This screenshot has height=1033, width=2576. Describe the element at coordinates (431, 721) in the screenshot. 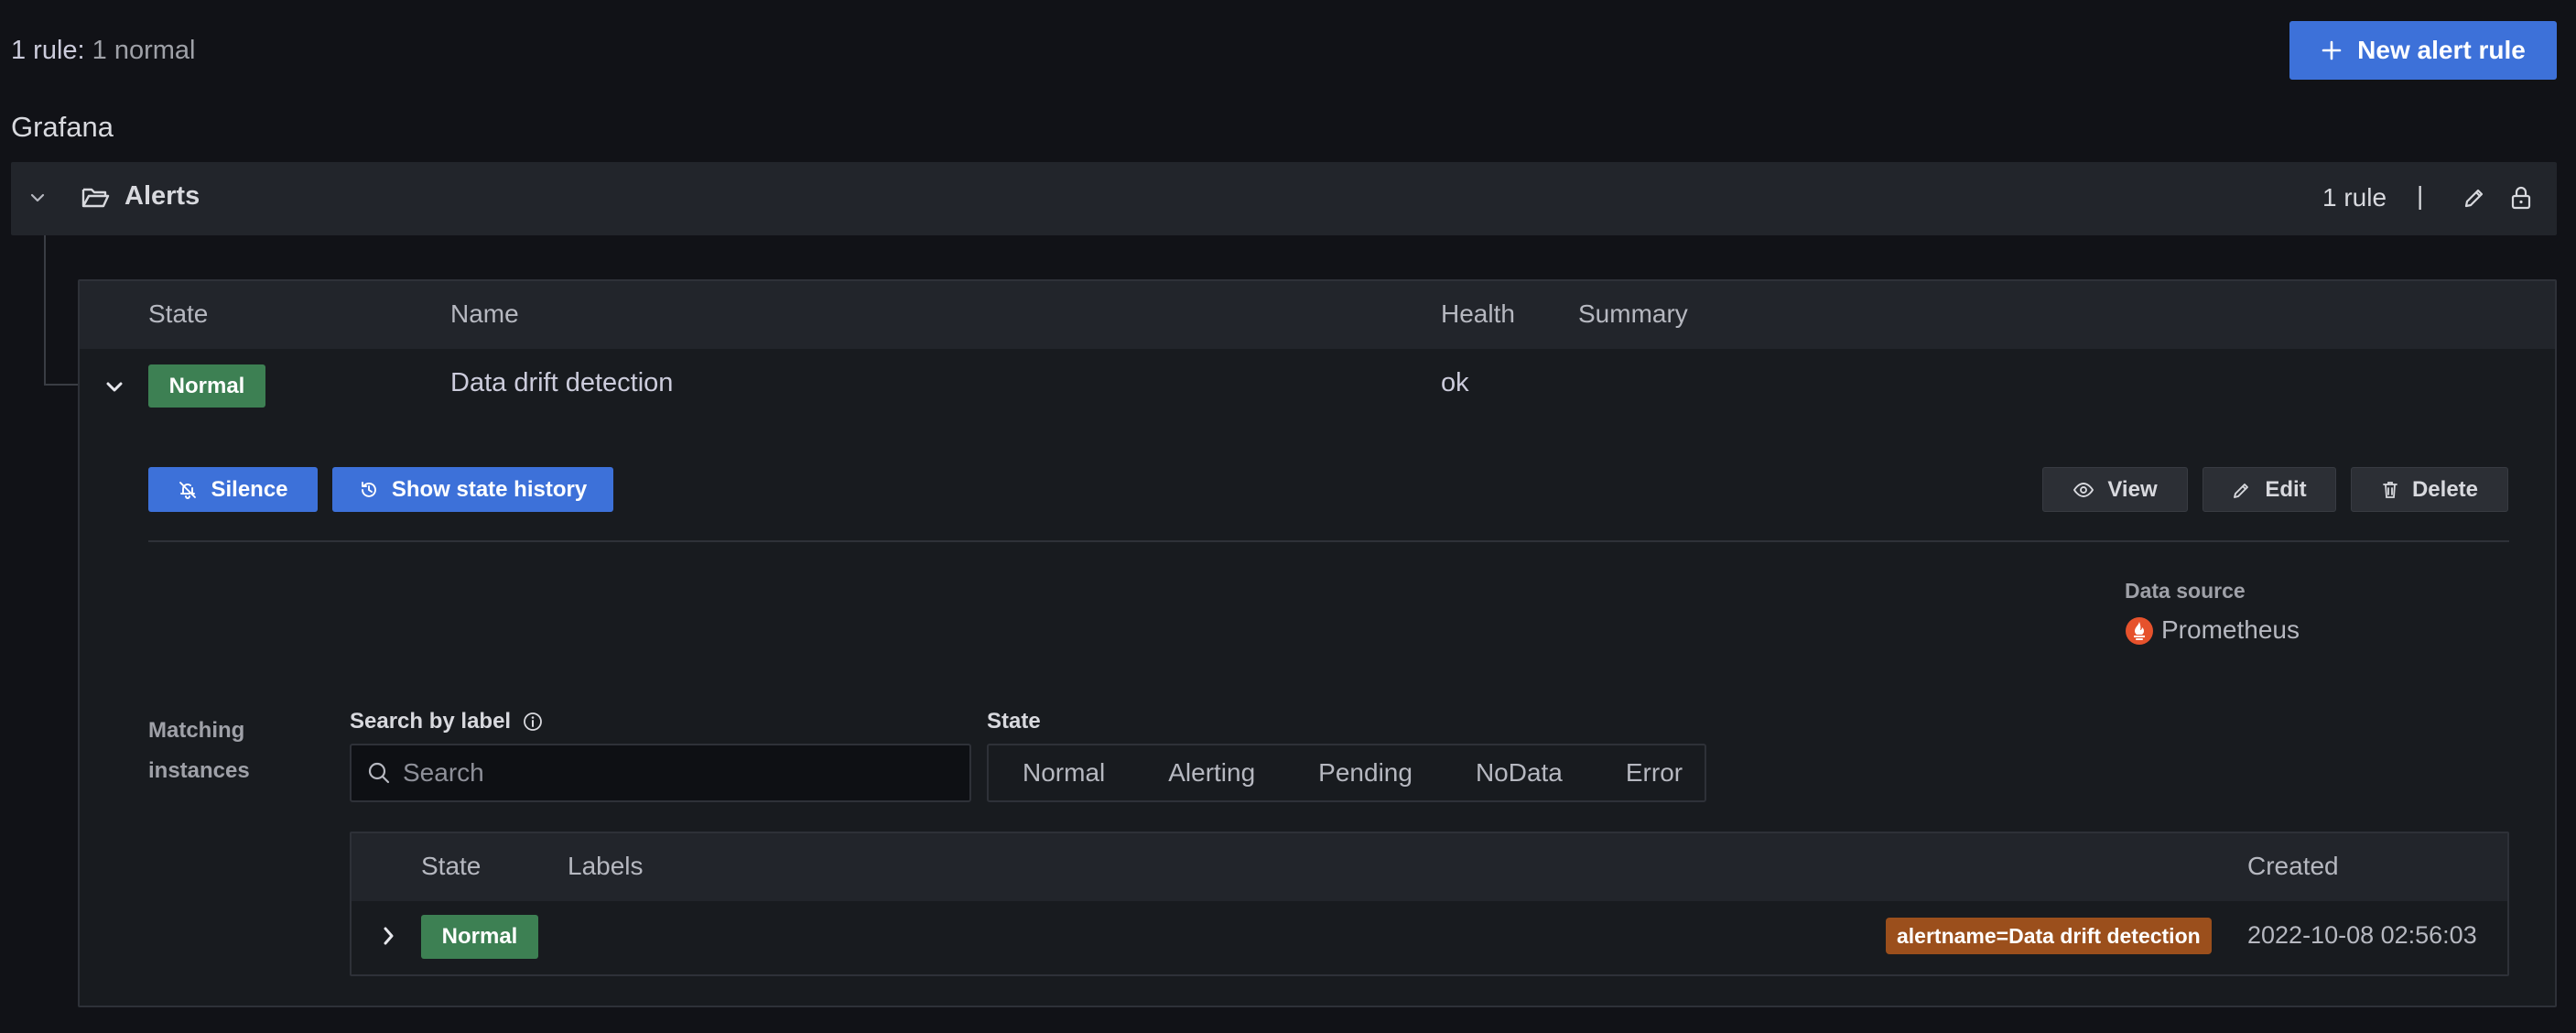

I see `search-by-label-text: Search by label` at that location.